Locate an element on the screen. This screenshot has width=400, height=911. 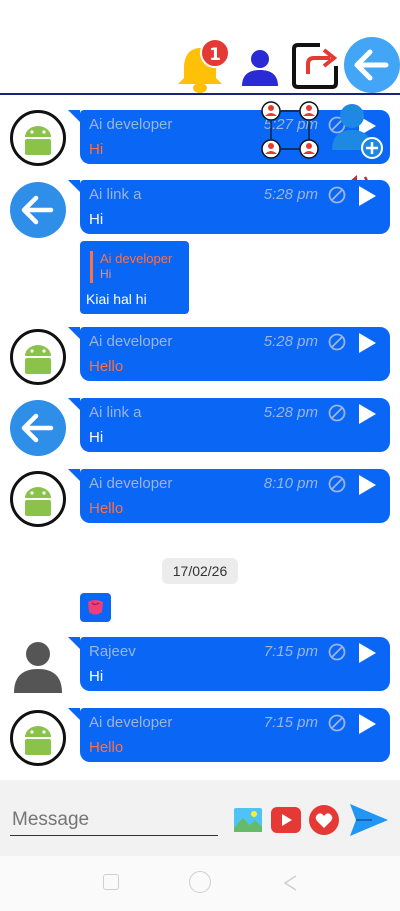
message-bubble: Rajeev 7:15 pm Hi is located at coordinates (229, 664).